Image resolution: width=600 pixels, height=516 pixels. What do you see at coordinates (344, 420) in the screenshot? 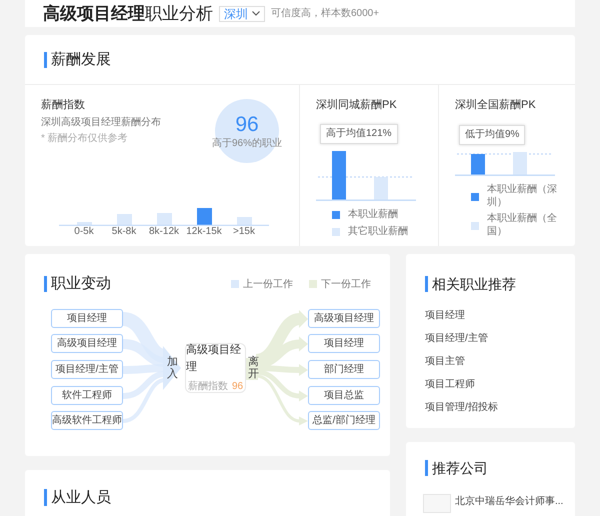
I see `job-node: 总监/部门经理` at bounding box center [344, 420].